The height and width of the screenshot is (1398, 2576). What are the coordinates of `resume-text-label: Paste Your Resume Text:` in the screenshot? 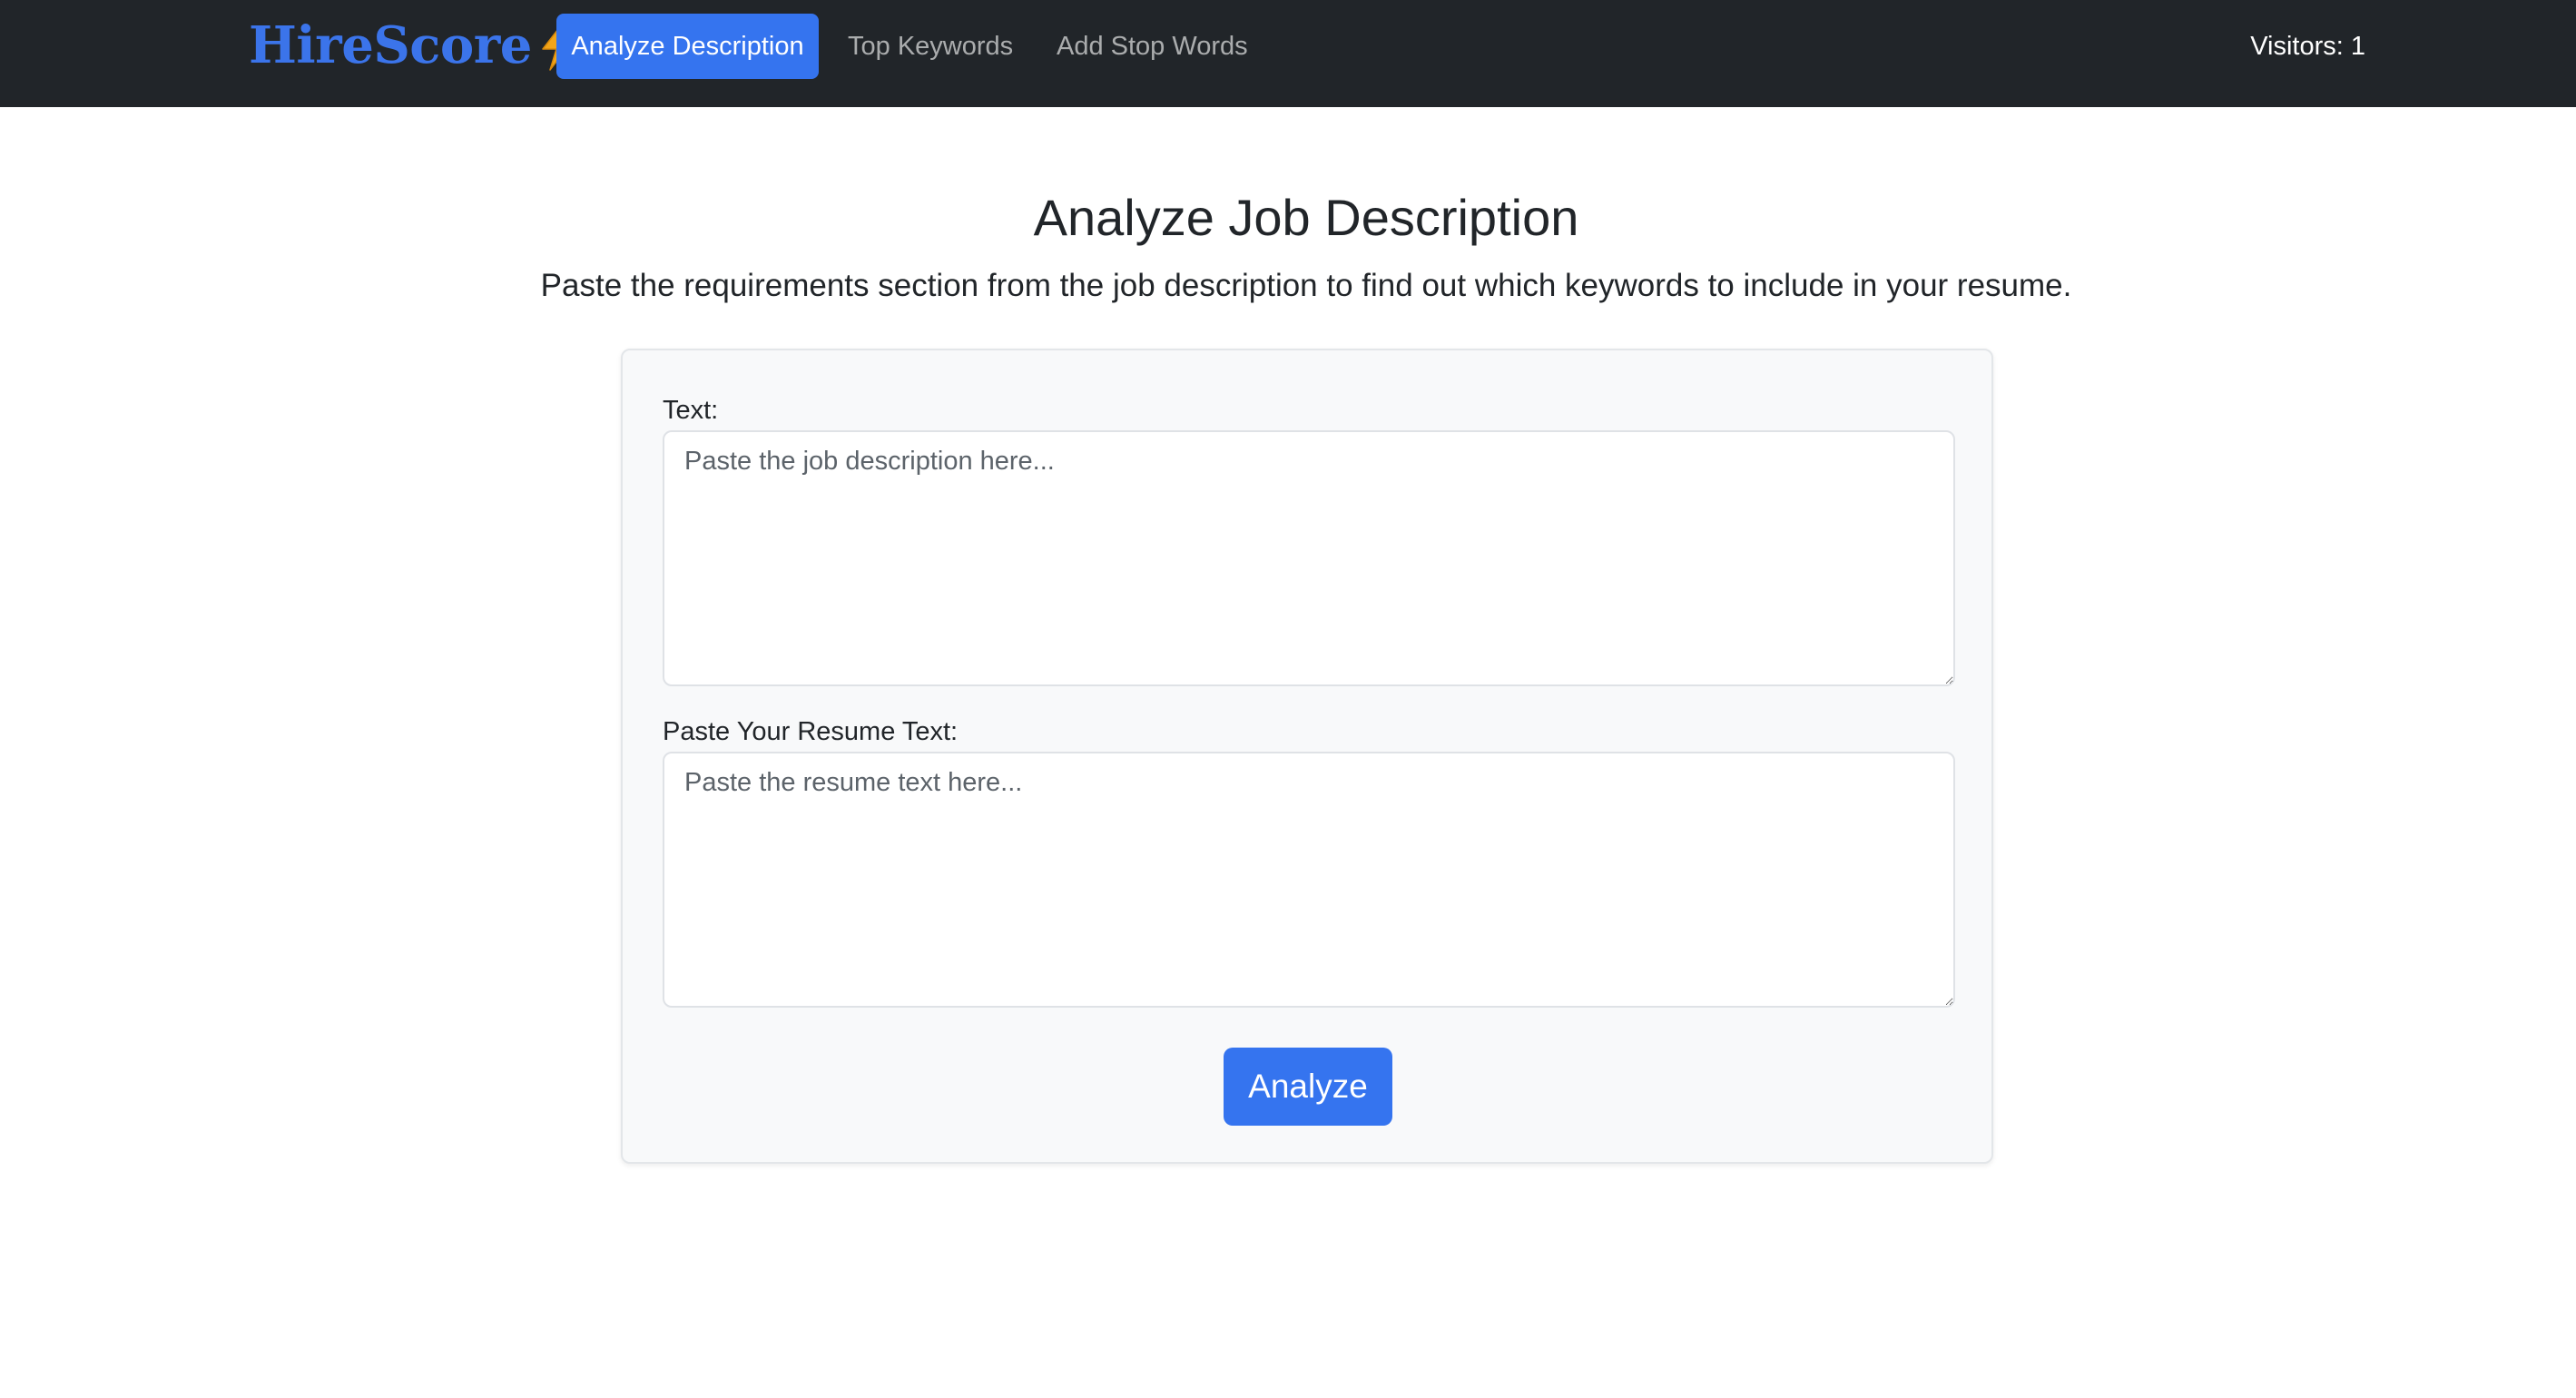 It's located at (811, 731).